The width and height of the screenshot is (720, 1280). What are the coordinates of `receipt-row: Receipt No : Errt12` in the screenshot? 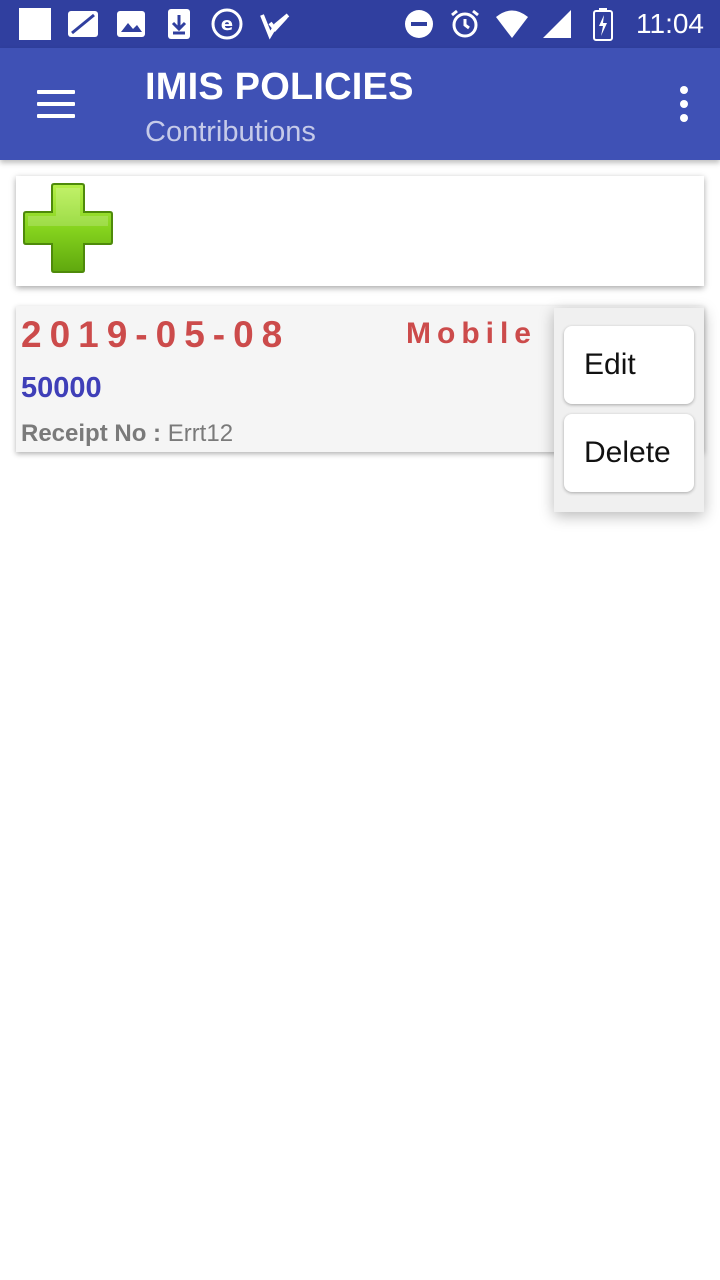 It's located at (127, 434).